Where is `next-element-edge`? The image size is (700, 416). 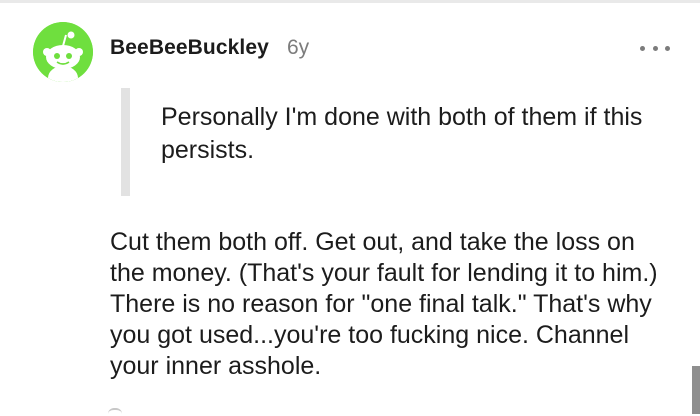
next-element-edge is located at coordinates (115, 412).